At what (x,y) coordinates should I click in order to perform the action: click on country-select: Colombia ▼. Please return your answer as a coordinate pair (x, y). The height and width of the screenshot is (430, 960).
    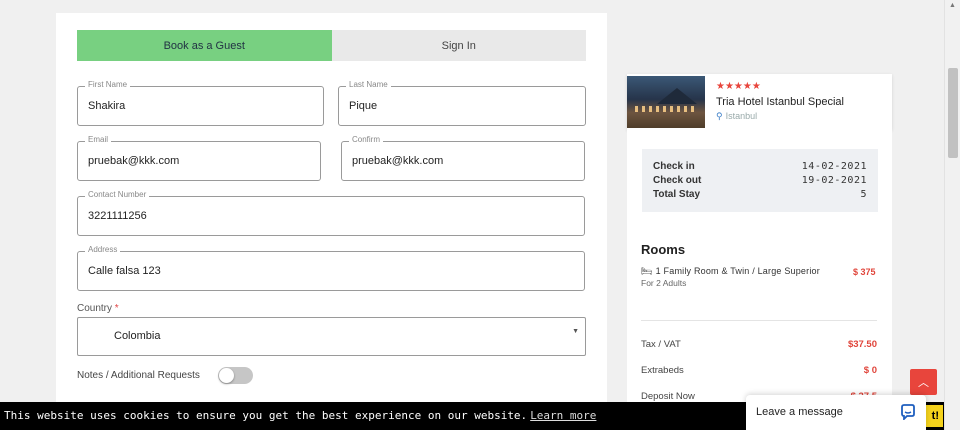
    Looking at the image, I should click on (331, 336).